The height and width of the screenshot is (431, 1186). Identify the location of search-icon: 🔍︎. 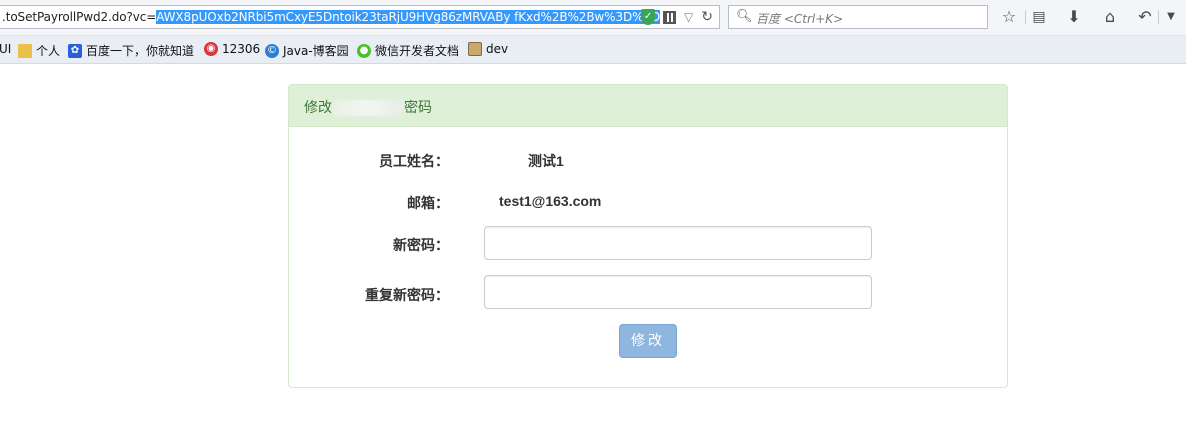
(744, 16).